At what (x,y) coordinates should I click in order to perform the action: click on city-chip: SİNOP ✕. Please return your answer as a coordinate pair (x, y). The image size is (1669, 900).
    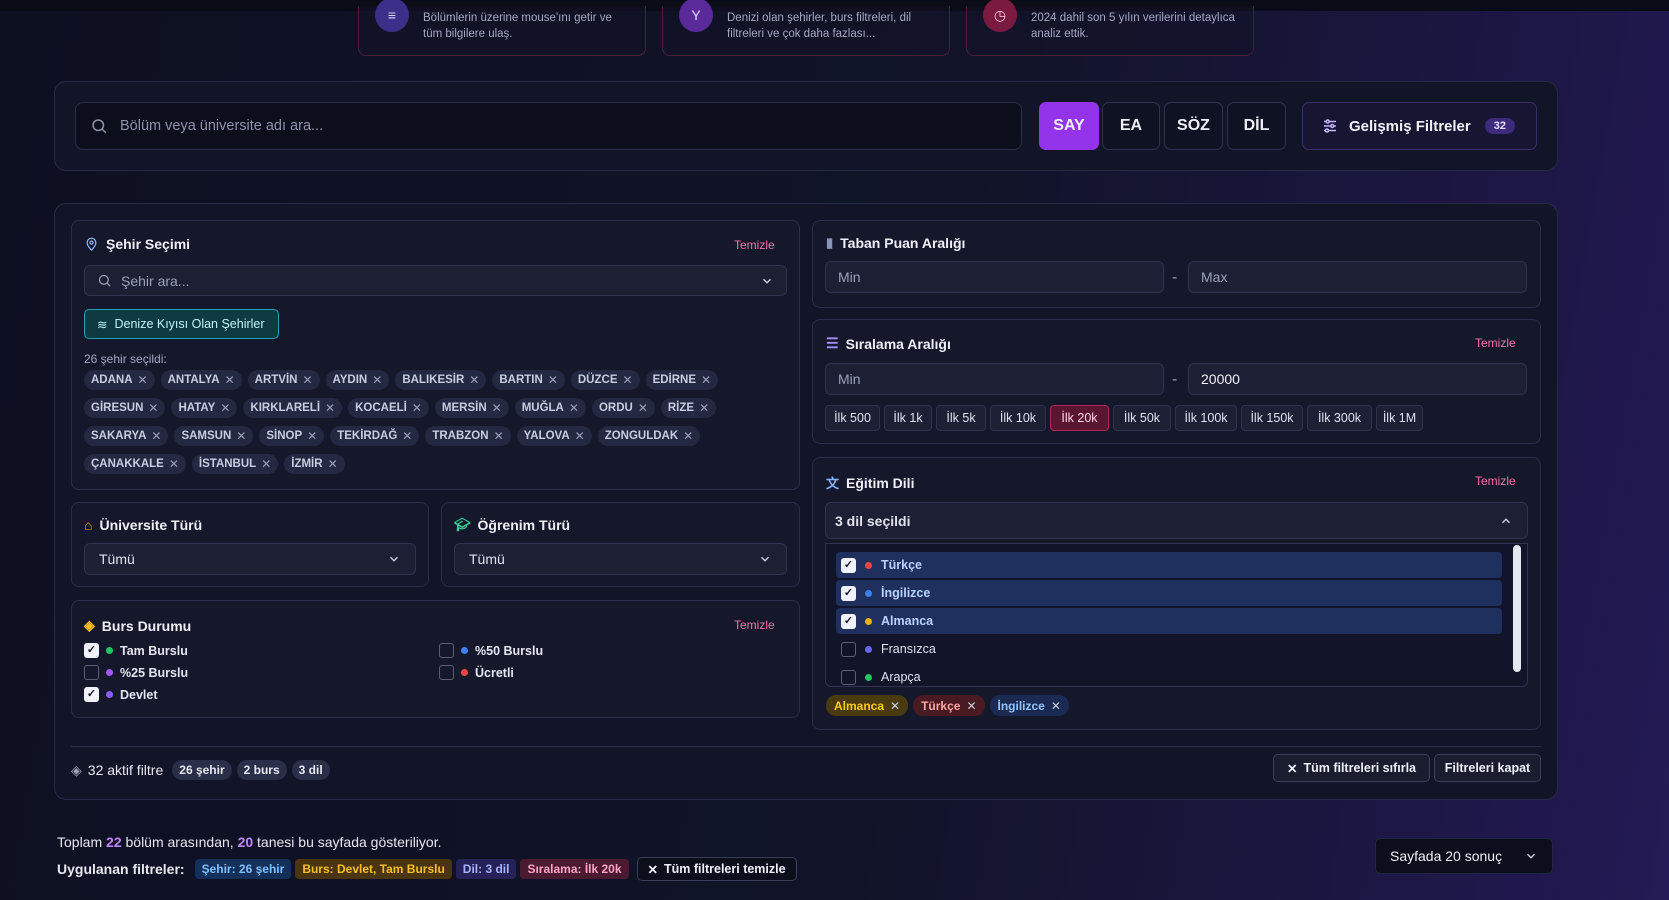
    Looking at the image, I should click on (292, 436).